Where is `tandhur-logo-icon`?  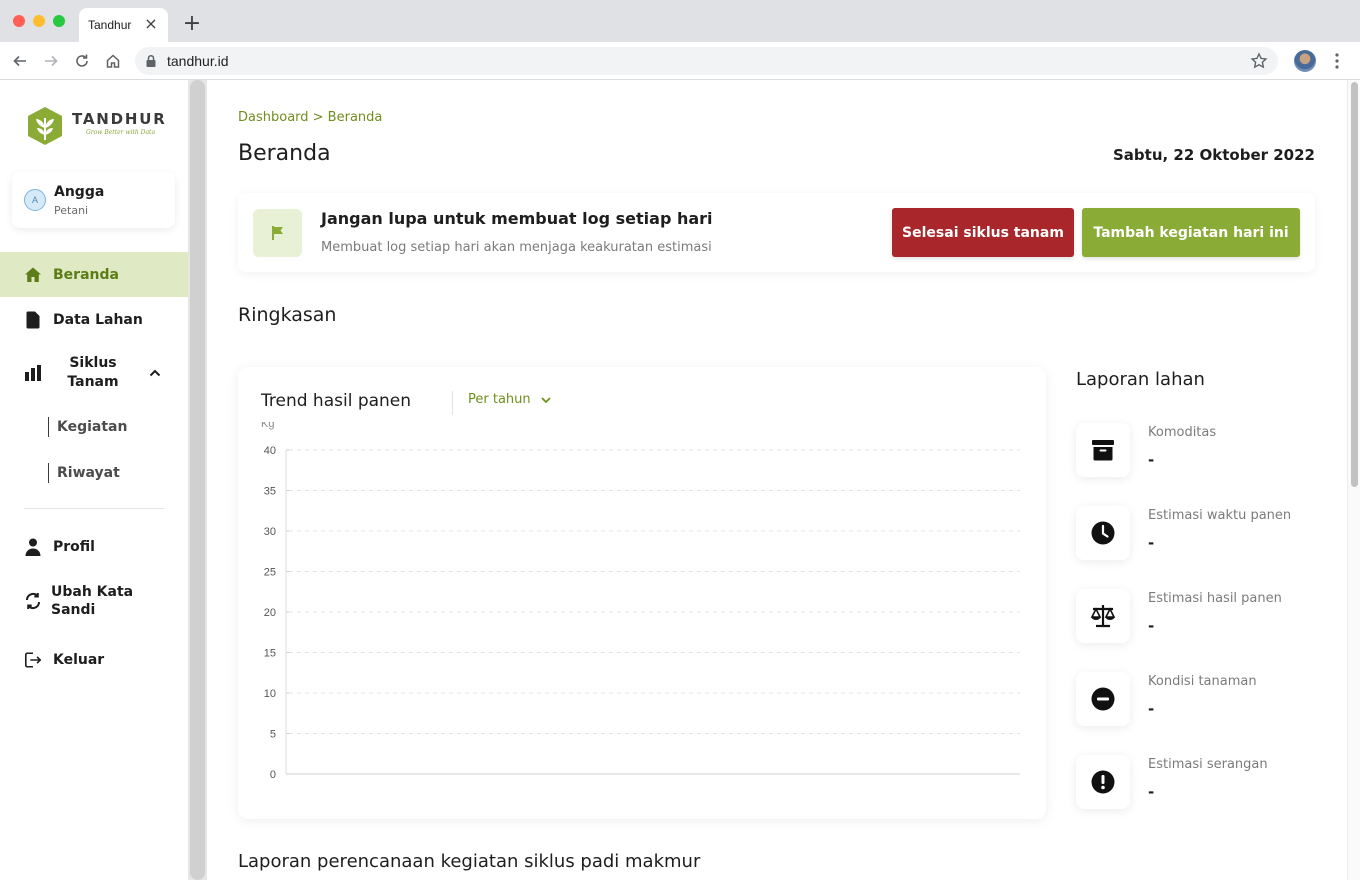
tandhur-logo-icon is located at coordinates (45, 126).